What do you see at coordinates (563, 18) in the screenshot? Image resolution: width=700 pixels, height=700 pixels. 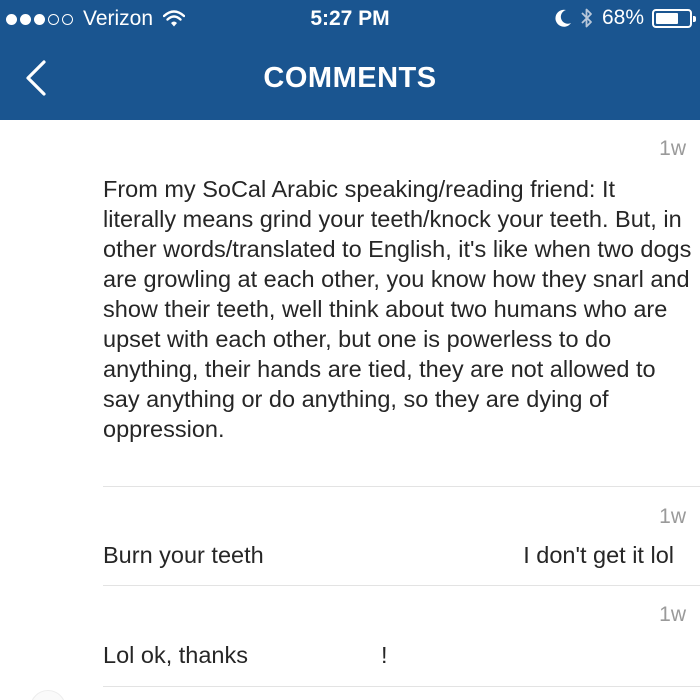 I see `moon-icon` at bounding box center [563, 18].